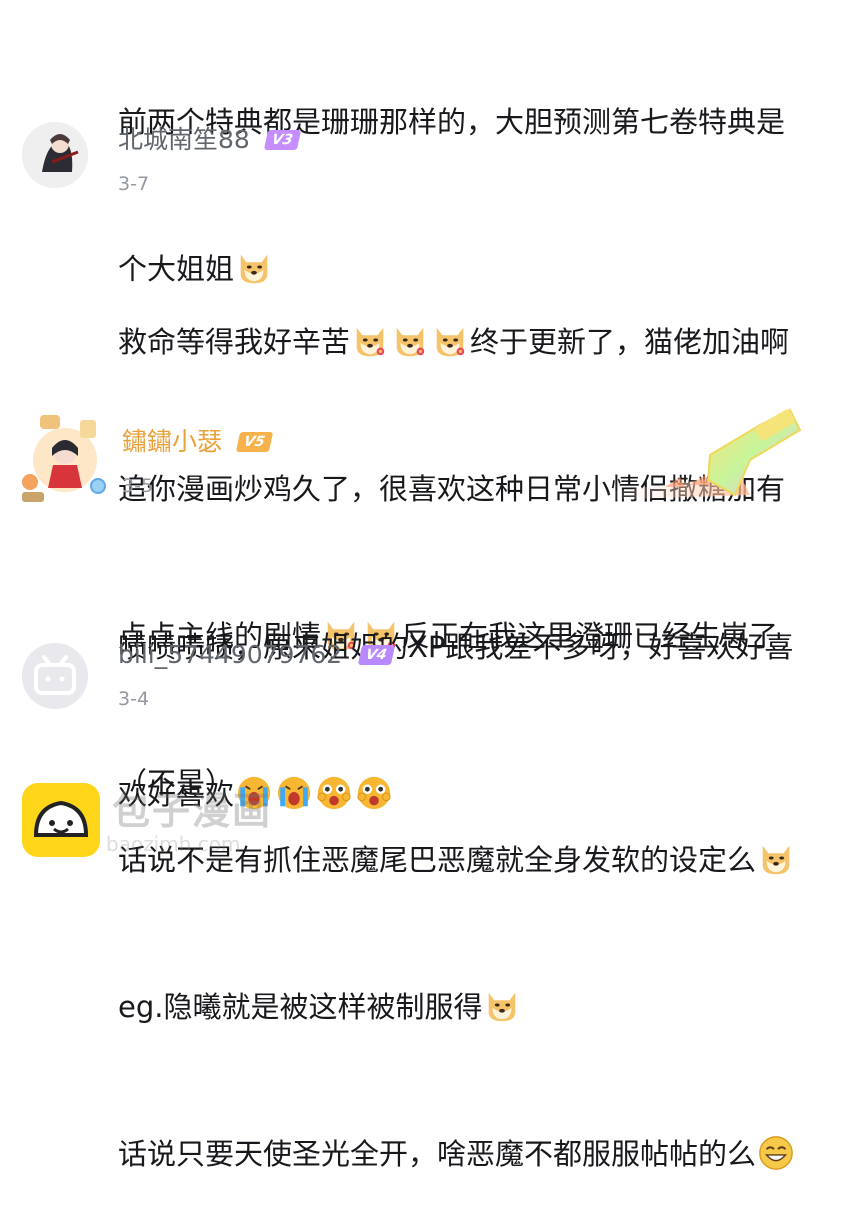 The width and height of the screenshot is (850, 1228). I want to click on level-badge: V5, so click(254, 442).